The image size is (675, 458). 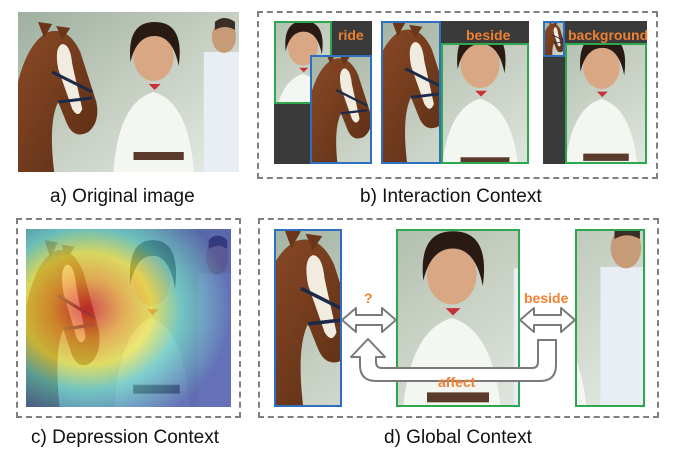 What do you see at coordinates (368, 298) in the screenshot?
I see `label-question: ?` at bounding box center [368, 298].